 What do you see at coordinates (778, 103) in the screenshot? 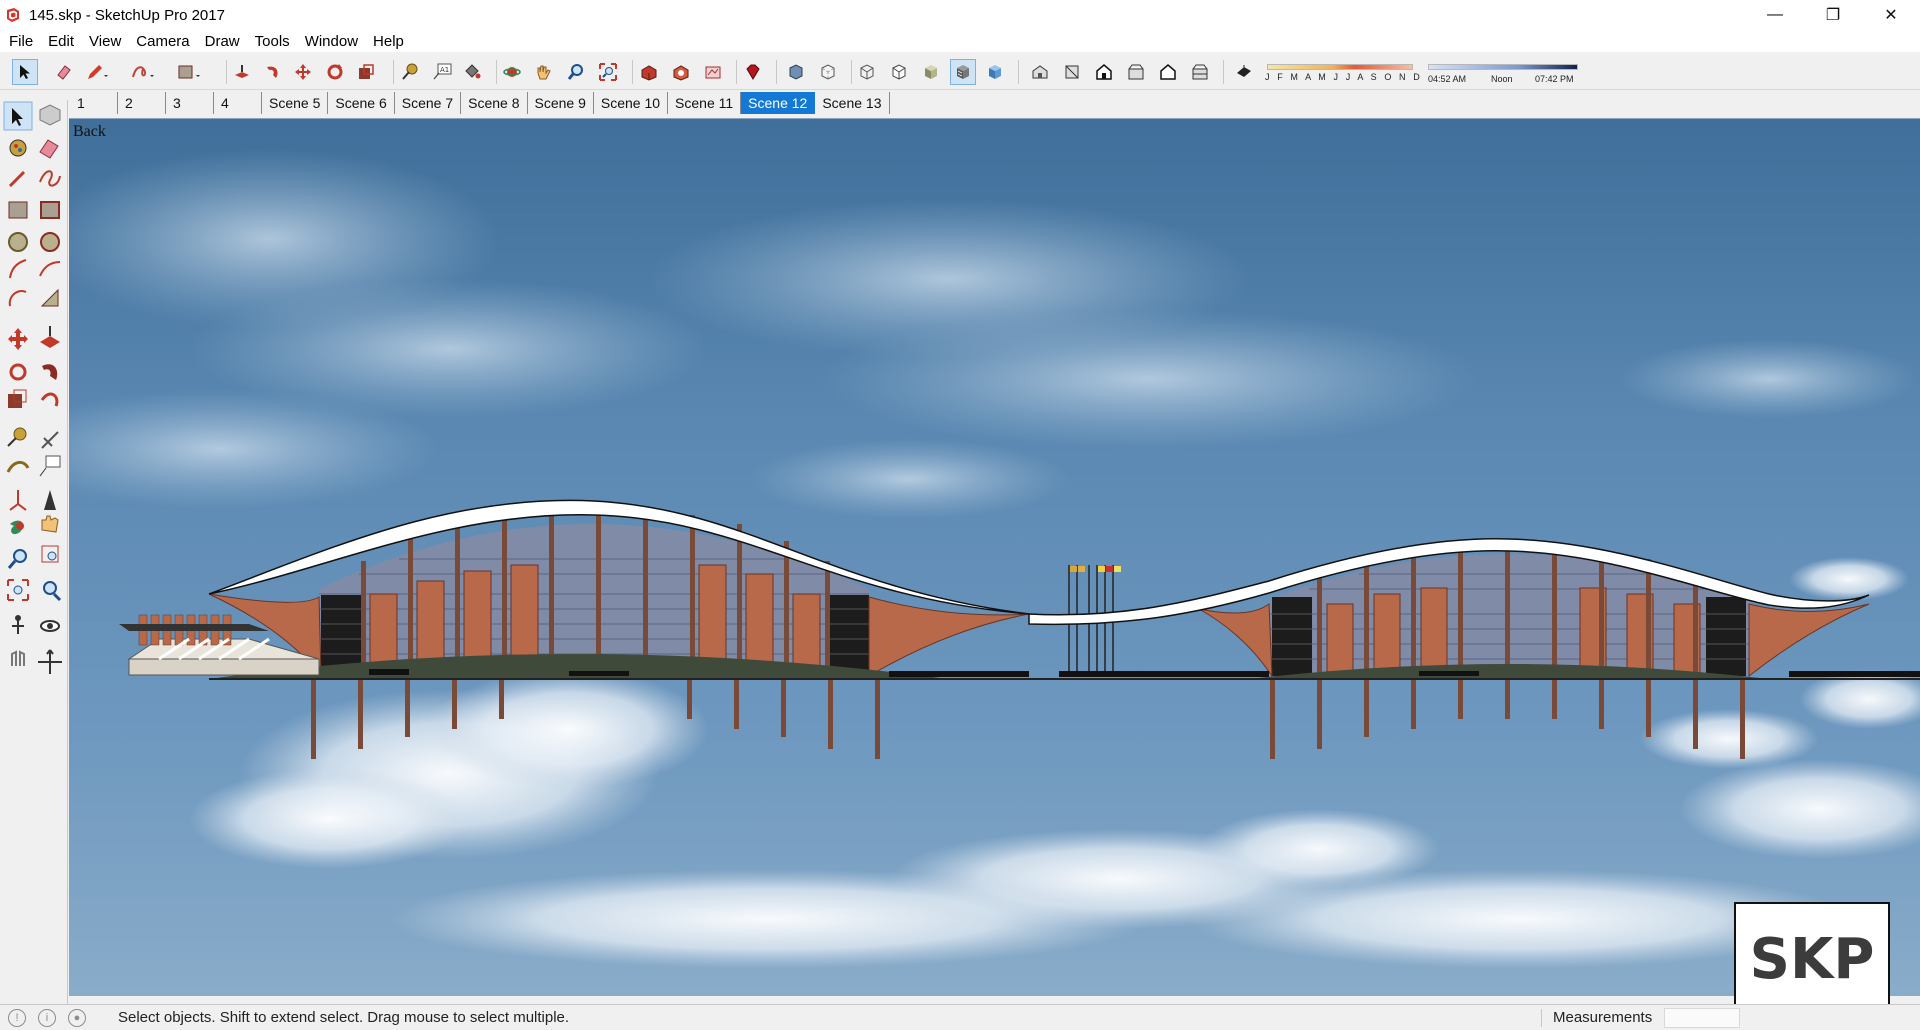
I see `scene-tab-12: Scene 12` at bounding box center [778, 103].